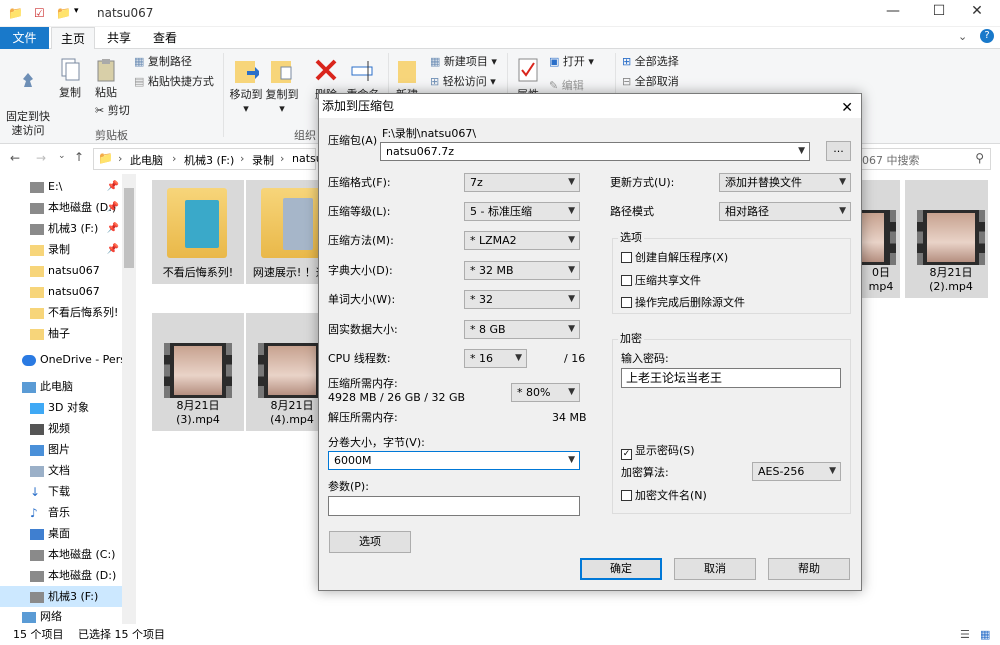 This screenshot has height=645, width=1000. I want to click on nav-item: 不看后悔系列!, so click(61, 312).